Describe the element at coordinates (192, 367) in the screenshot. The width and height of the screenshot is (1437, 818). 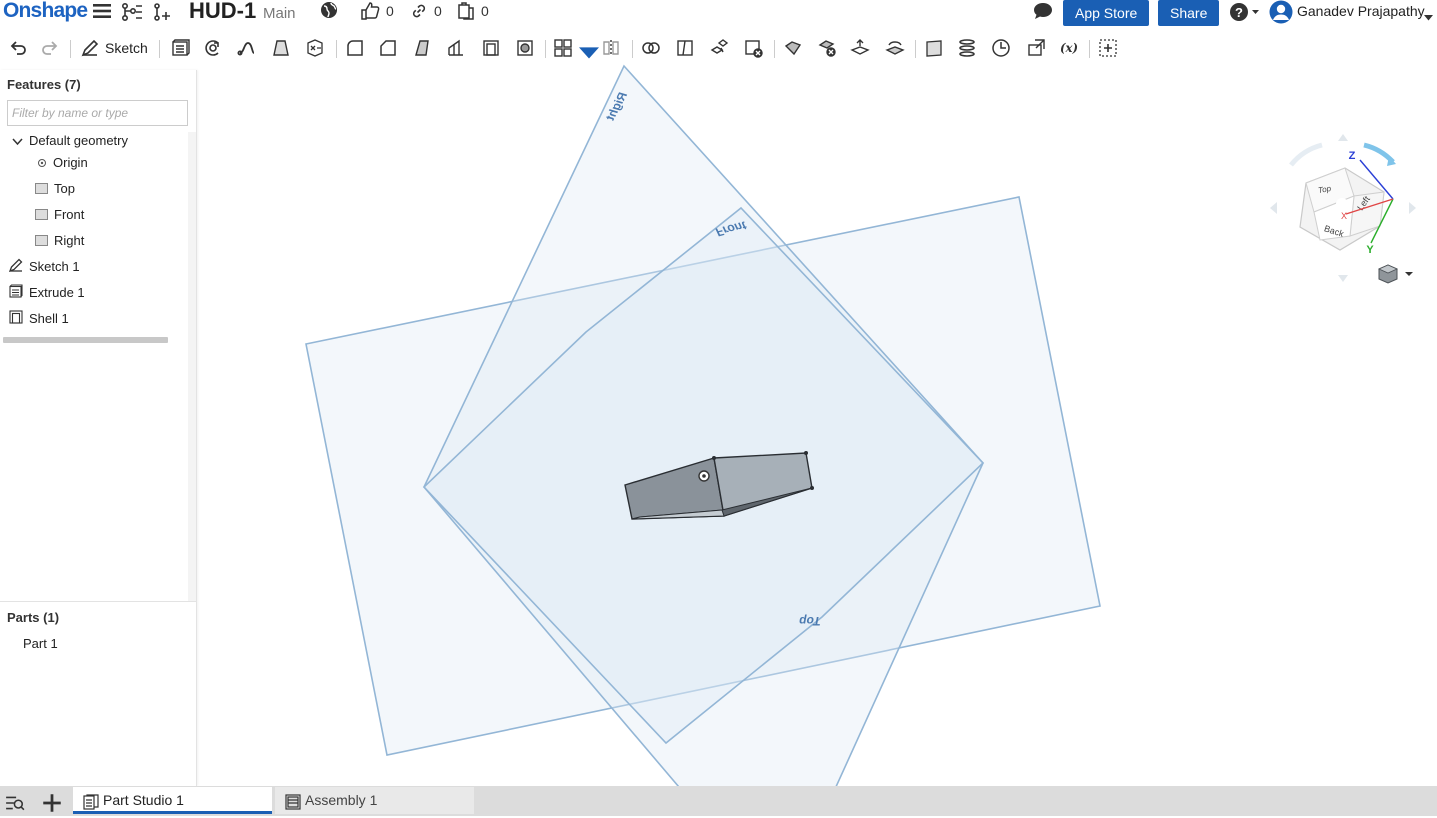
I see `feature-list-vertical-scrollbar` at that location.